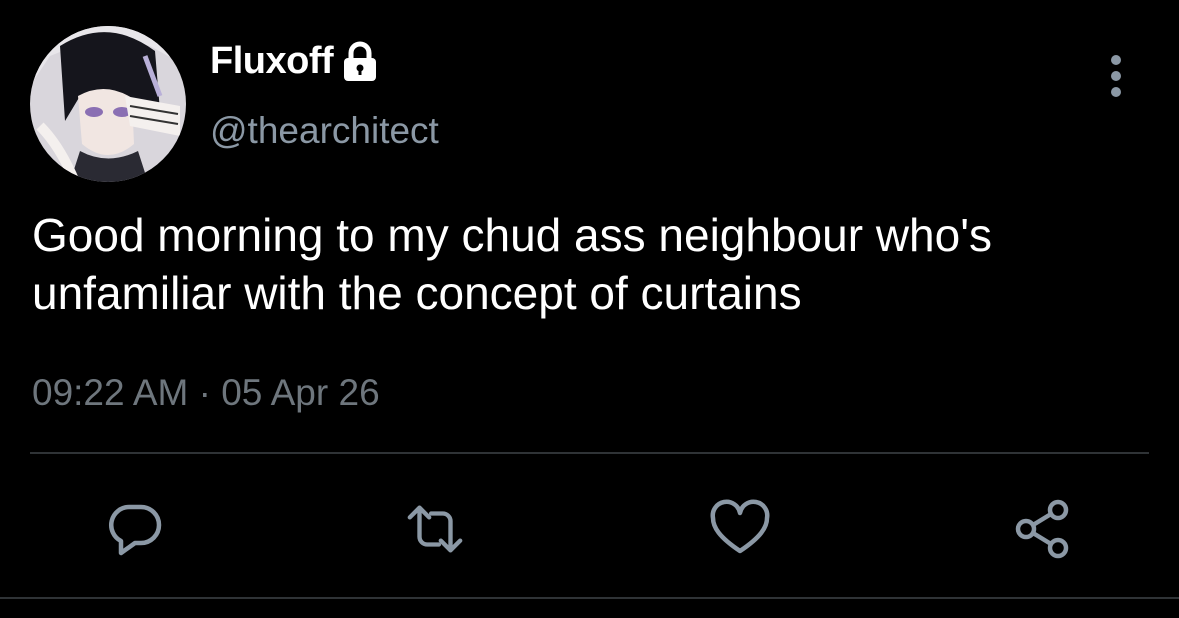 The image size is (1179, 618). What do you see at coordinates (1116, 76) in the screenshot?
I see `more-vertical-icon` at bounding box center [1116, 76].